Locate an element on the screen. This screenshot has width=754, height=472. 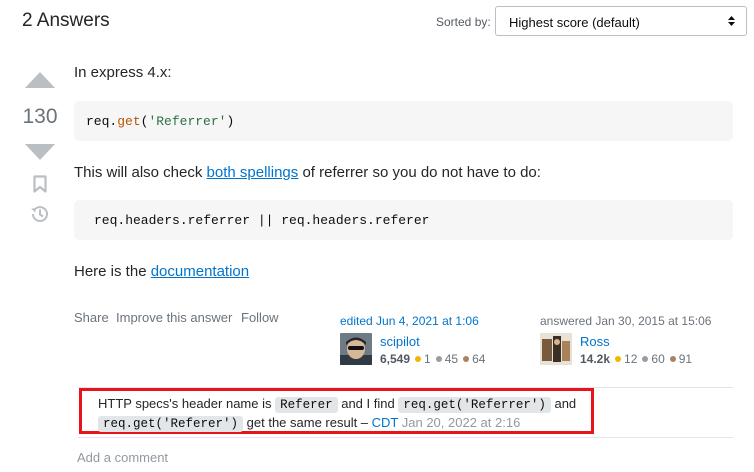
author-bronze-count: 91 is located at coordinates (685, 359).